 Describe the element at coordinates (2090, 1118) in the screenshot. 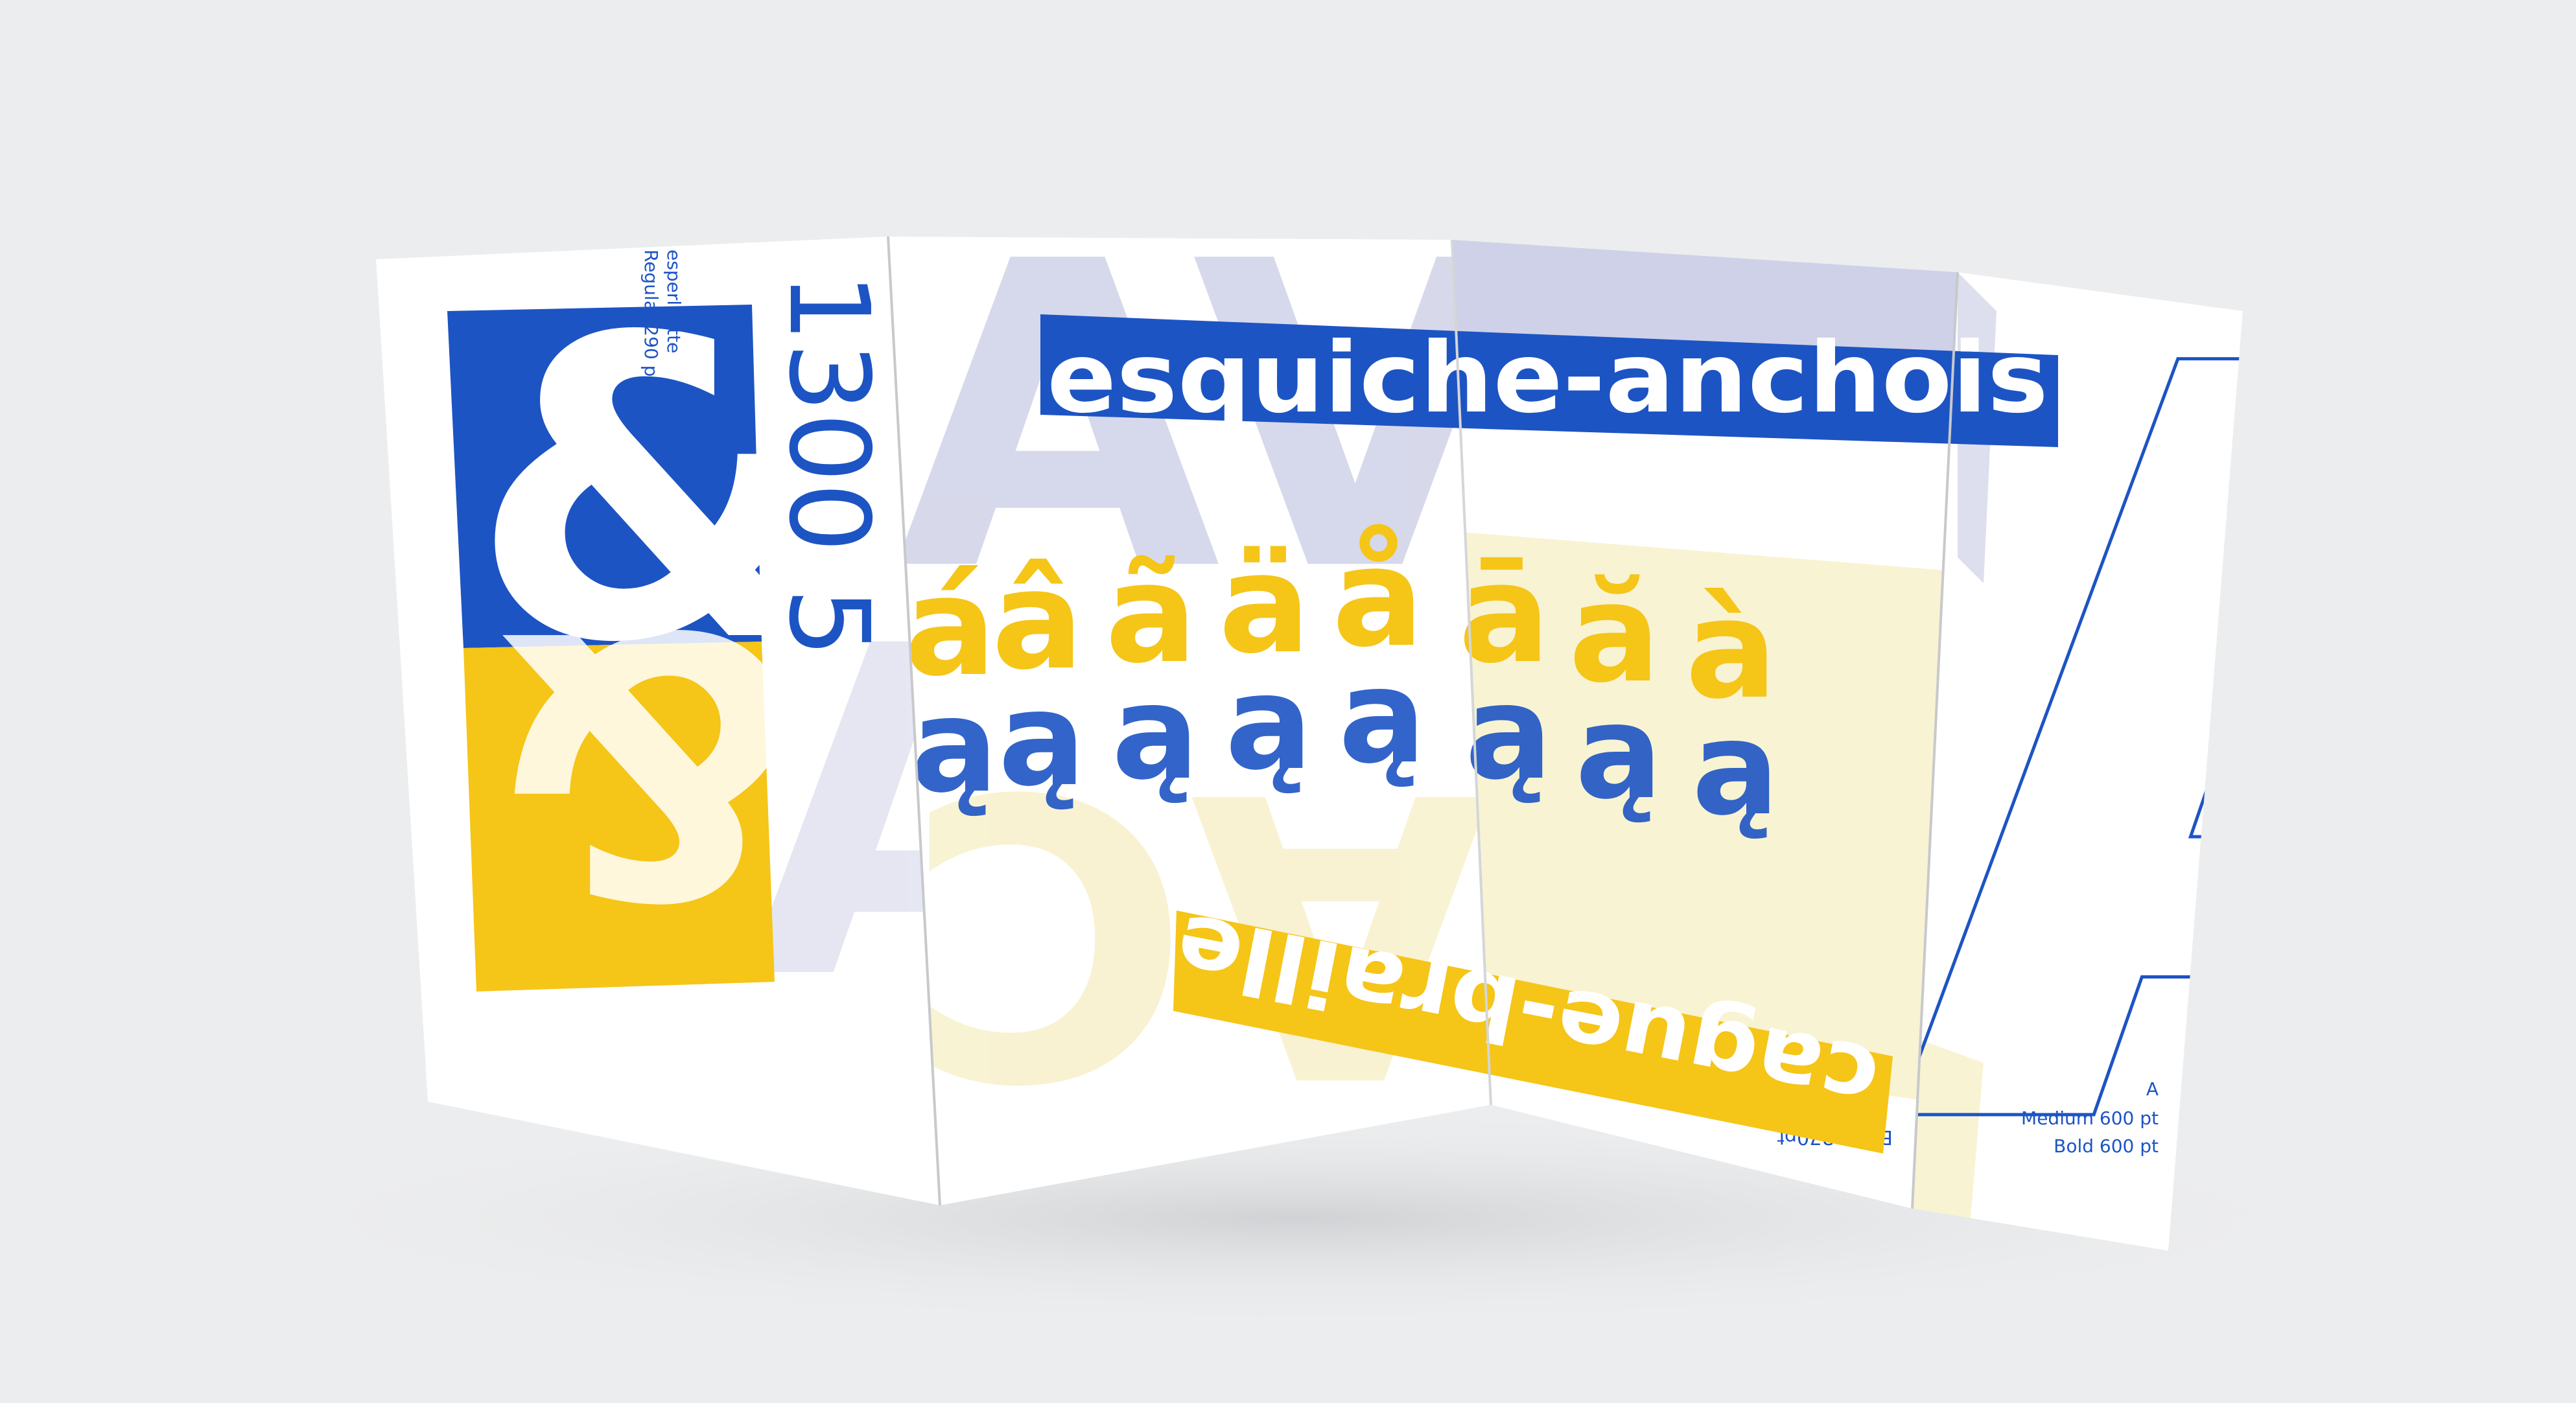

I see `label-medium: Medium 600 pt` at that location.